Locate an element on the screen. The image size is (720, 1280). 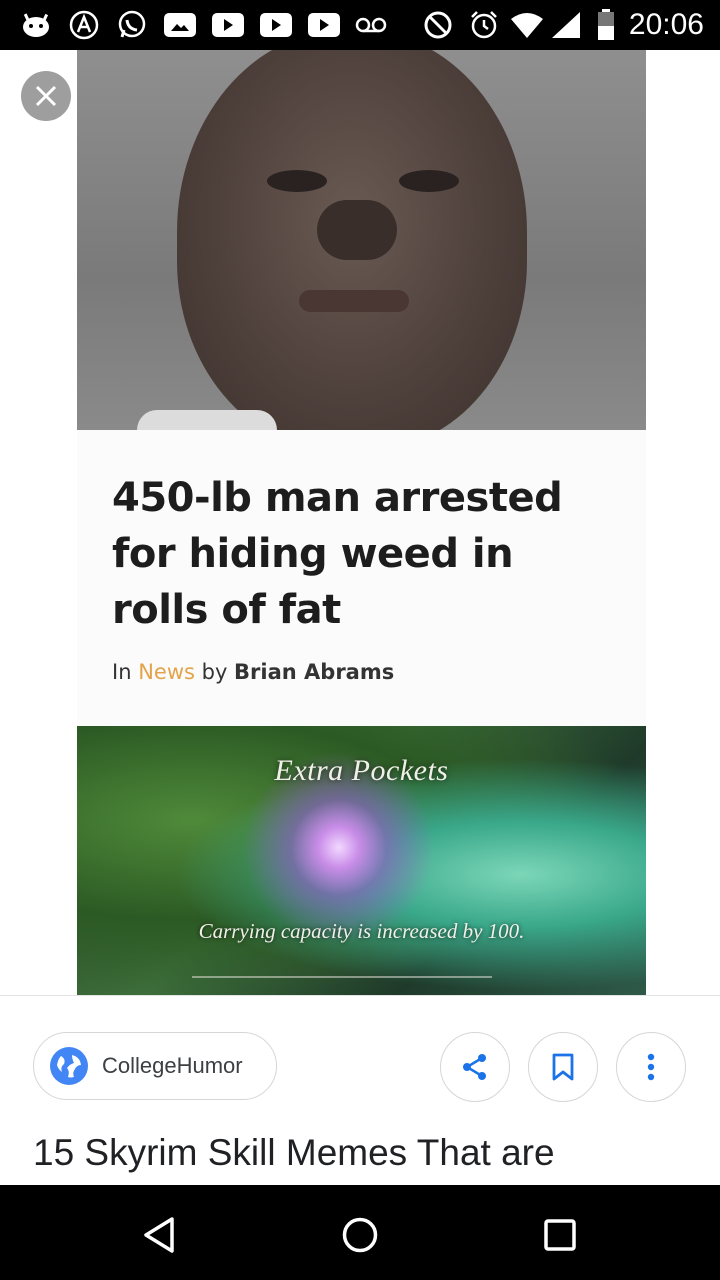
mugshot-left-eye is located at coordinates (297, 181).